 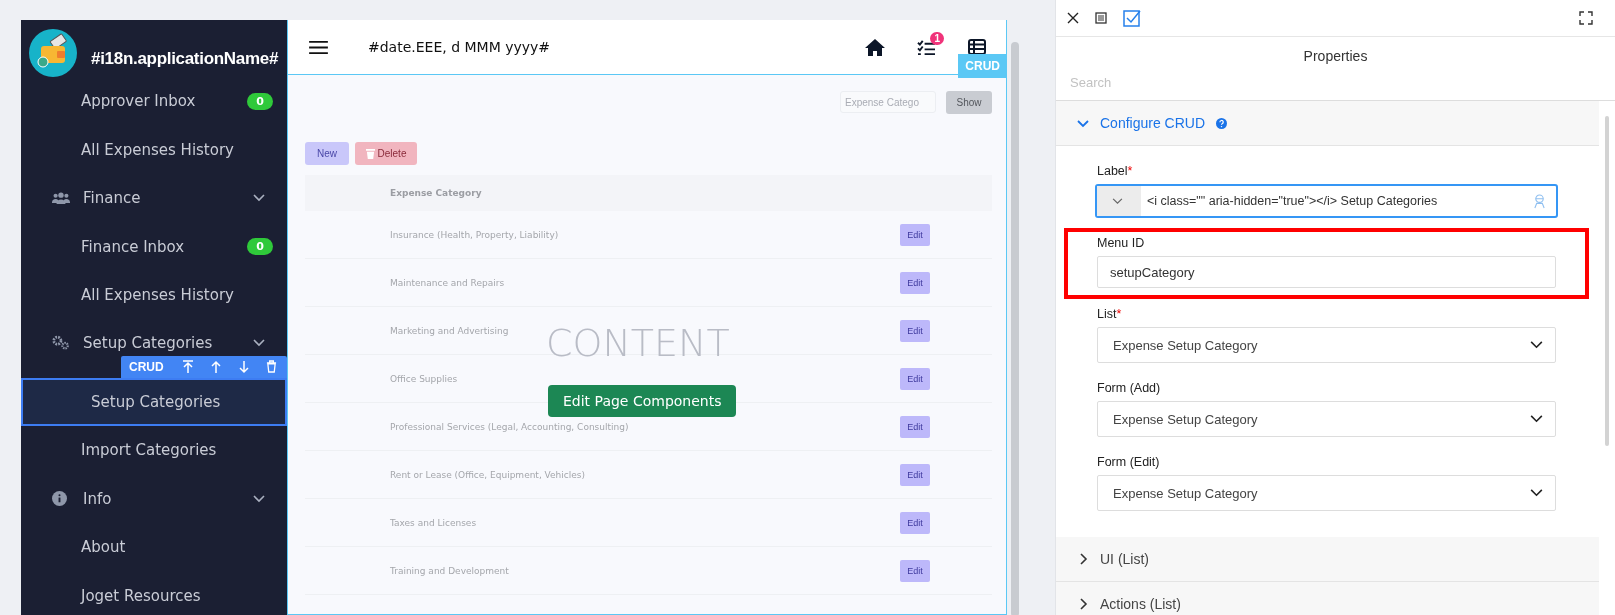 I want to click on gears-icon, so click(x=61, y=342).